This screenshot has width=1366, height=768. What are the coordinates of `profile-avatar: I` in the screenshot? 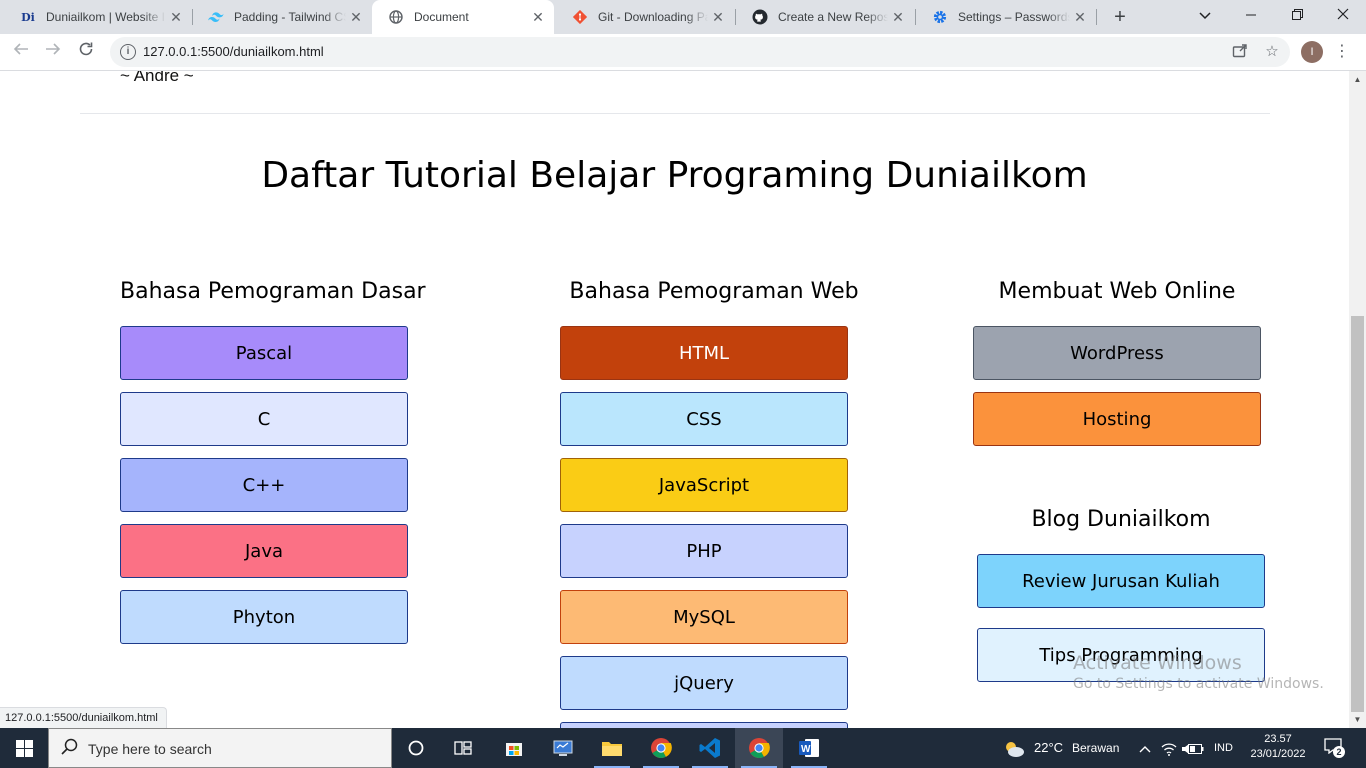 It's located at (1312, 52).